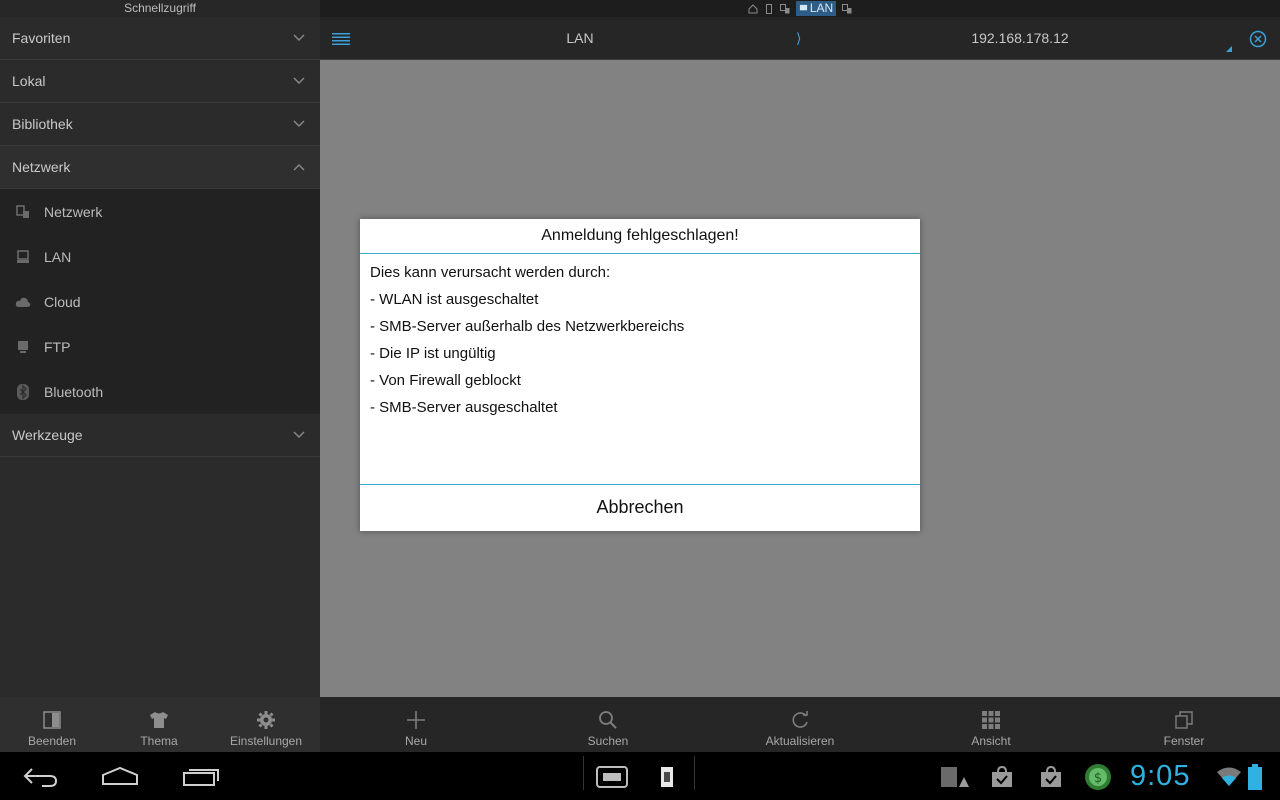 This screenshot has width=1280, height=800. What do you see at coordinates (991, 741) in the screenshot?
I see `toolbar-label: Ansicht` at bounding box center [991, 741].